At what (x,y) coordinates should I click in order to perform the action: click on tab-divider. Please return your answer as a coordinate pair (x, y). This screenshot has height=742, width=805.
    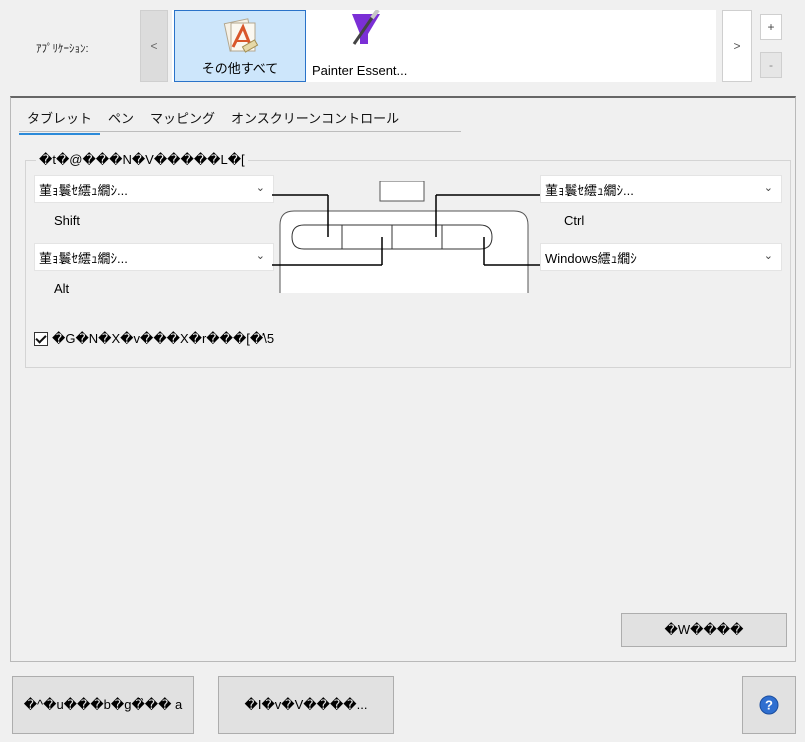
    Looking at the image, I should click on (240, 131).